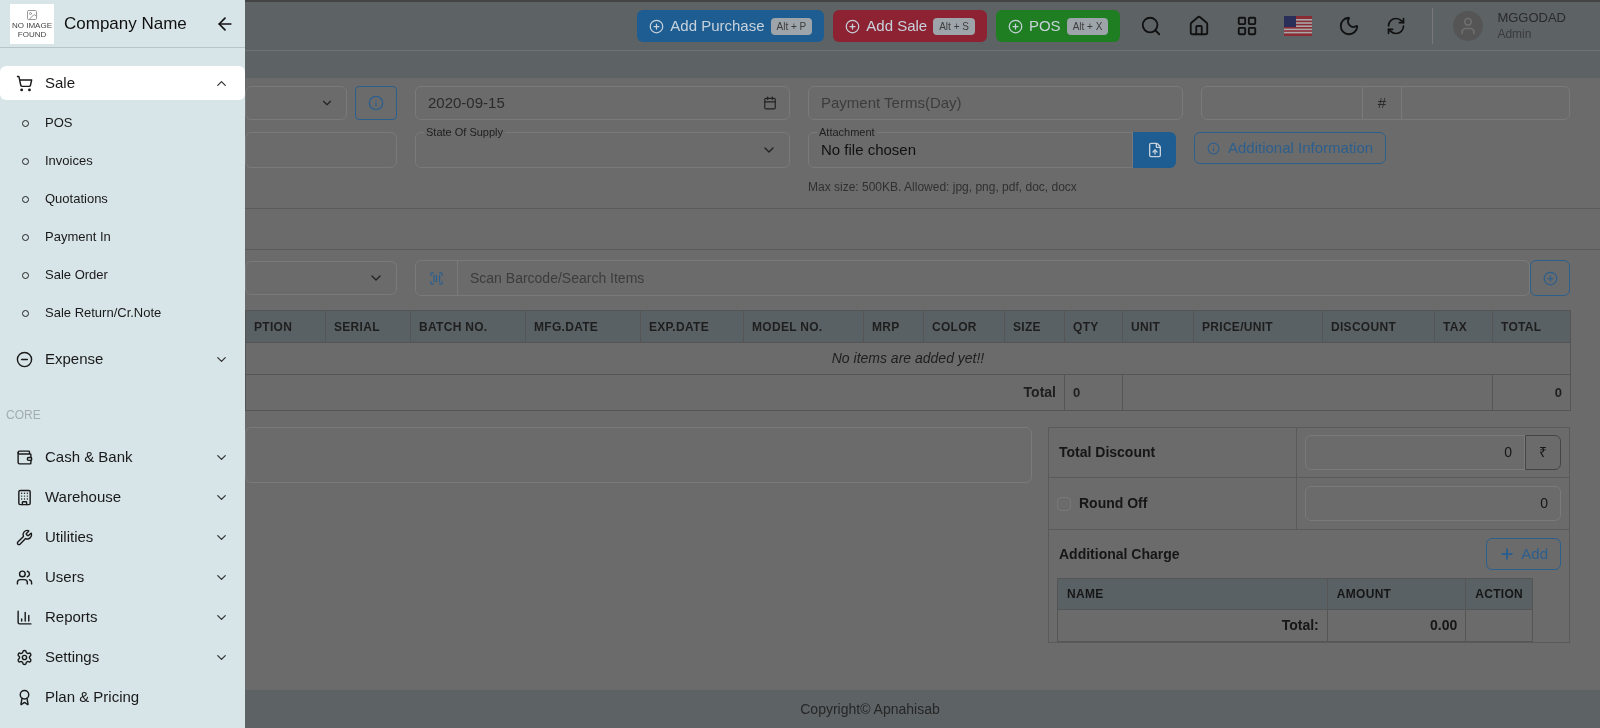  Describe the element at coordinates (24, 457) in the screenshot. I see `wallet-icon` at that location.